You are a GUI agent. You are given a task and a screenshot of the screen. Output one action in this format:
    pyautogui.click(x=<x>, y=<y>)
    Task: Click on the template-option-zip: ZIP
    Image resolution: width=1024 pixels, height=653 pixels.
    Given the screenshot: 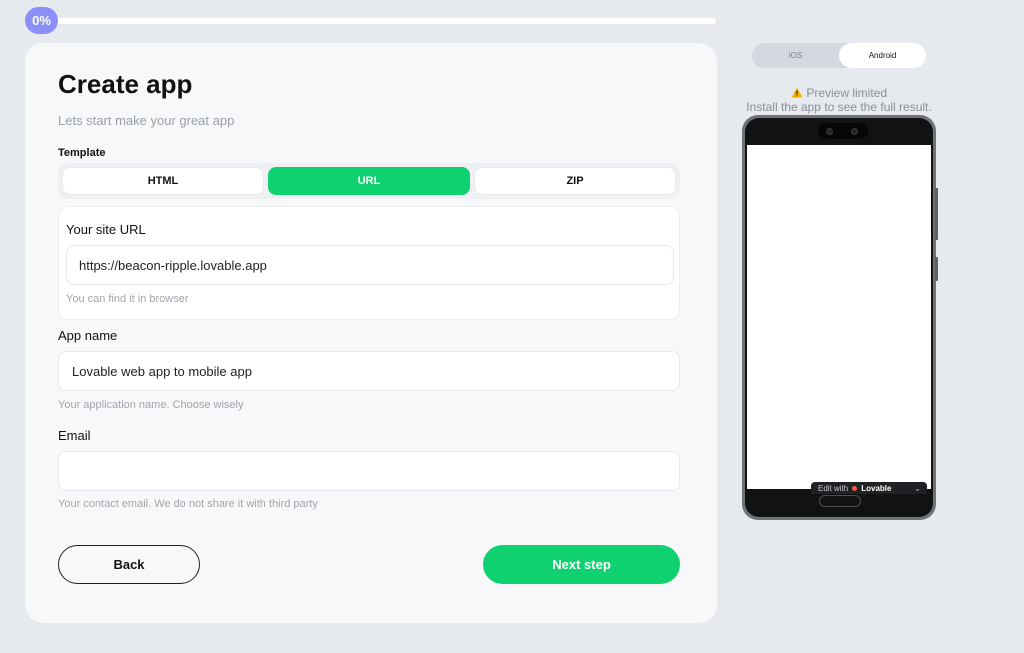 What is the action you would take?
    pyautogui.click(x=575, y=181)
    